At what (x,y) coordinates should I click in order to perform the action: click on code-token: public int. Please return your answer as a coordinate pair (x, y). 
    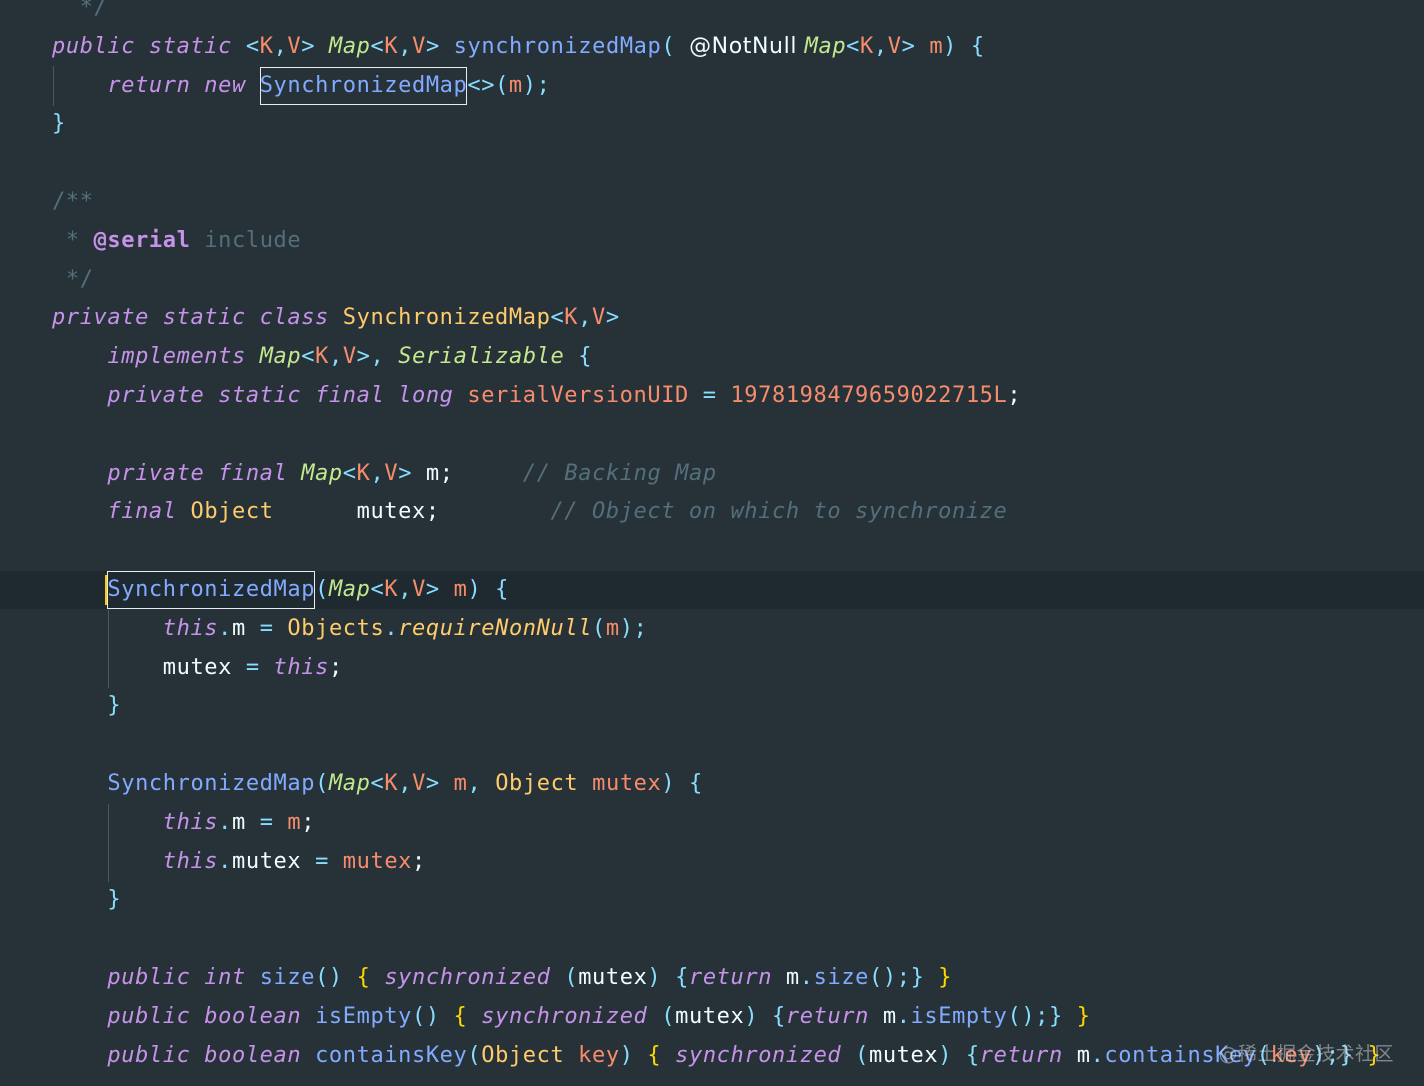
    Looking at the image, I should click on (183, 977).